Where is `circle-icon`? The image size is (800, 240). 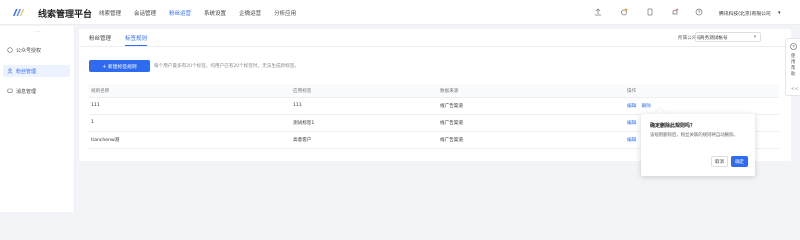
circle-icon is located at coordinates (10, 50).